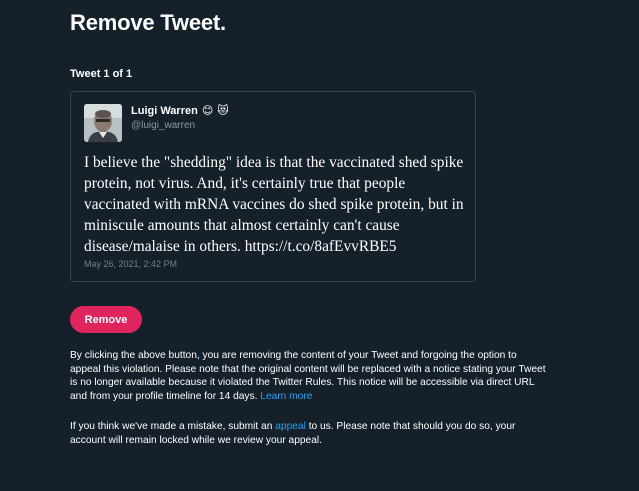 Image resolution: width=639 pixels, height=491 pixels. I want to click on appeal-link: appeal, so click(290, 426).